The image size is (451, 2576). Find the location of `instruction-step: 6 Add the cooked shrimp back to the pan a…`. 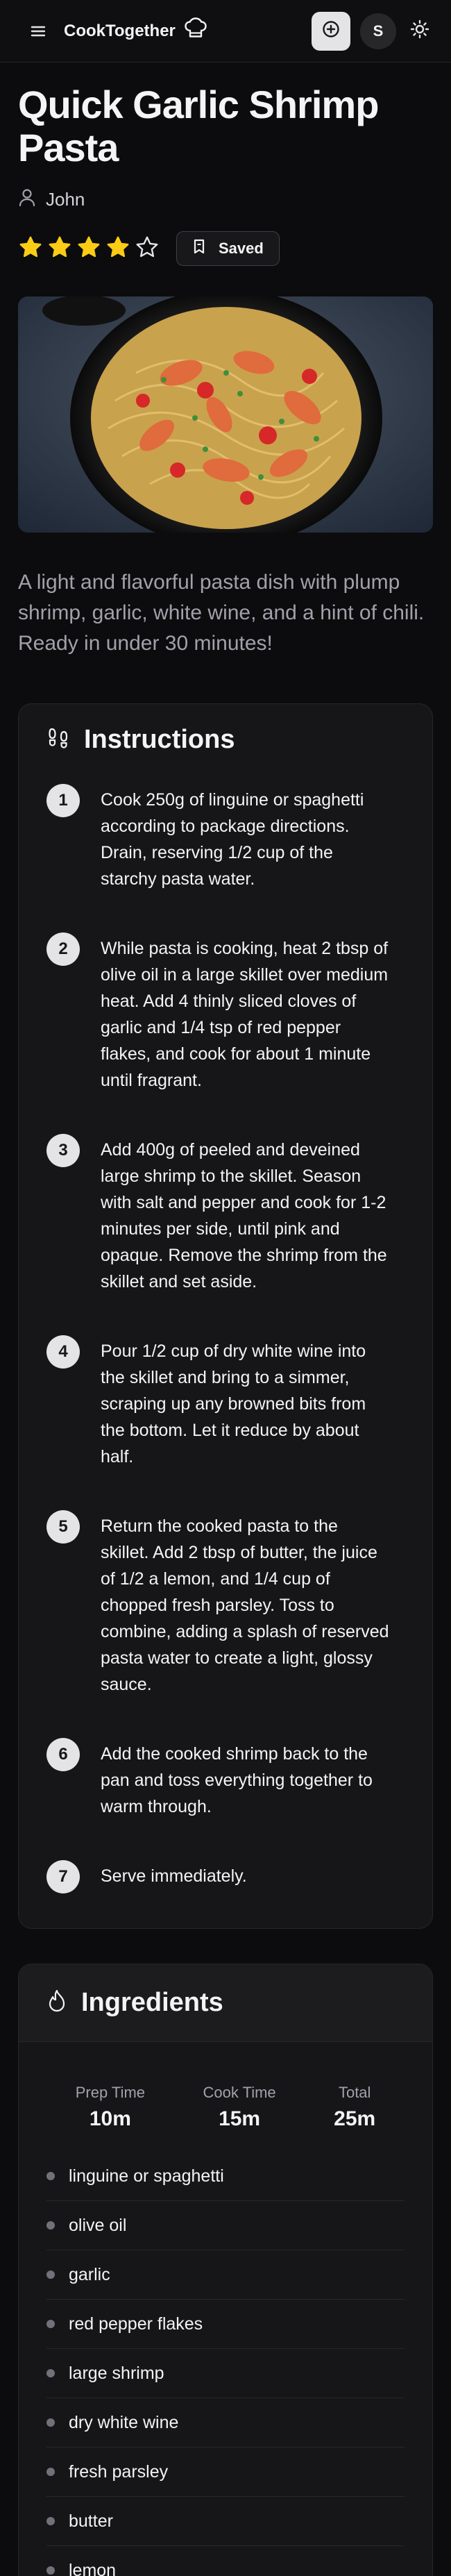

instruction-step: 6 Add the cooked shrimp back to the pan a… is located at coordinates (226, 1779).